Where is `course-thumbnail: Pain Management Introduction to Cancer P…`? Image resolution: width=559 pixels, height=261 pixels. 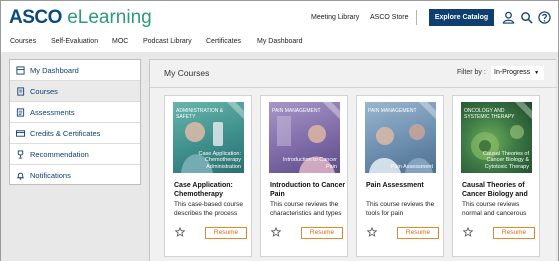 course-thumbnail: Pain Management Introduction to Cancer P… is located at coordinates (304, 137).